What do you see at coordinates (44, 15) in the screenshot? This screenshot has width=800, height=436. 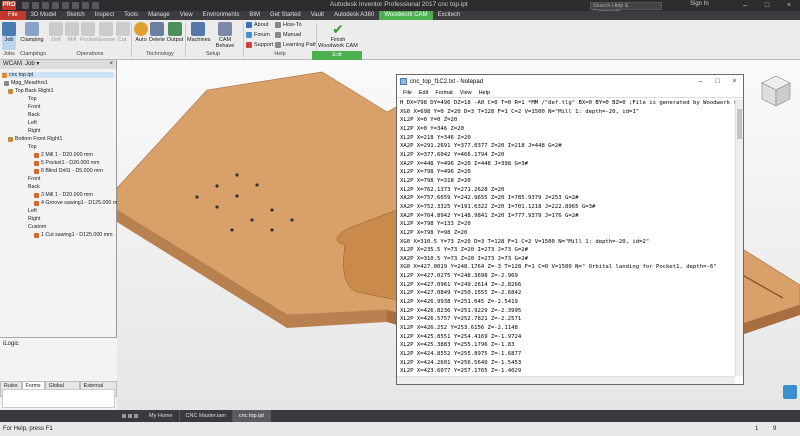 I see `tab-3d-model: 3D Model` at bounding box center [44, 15].